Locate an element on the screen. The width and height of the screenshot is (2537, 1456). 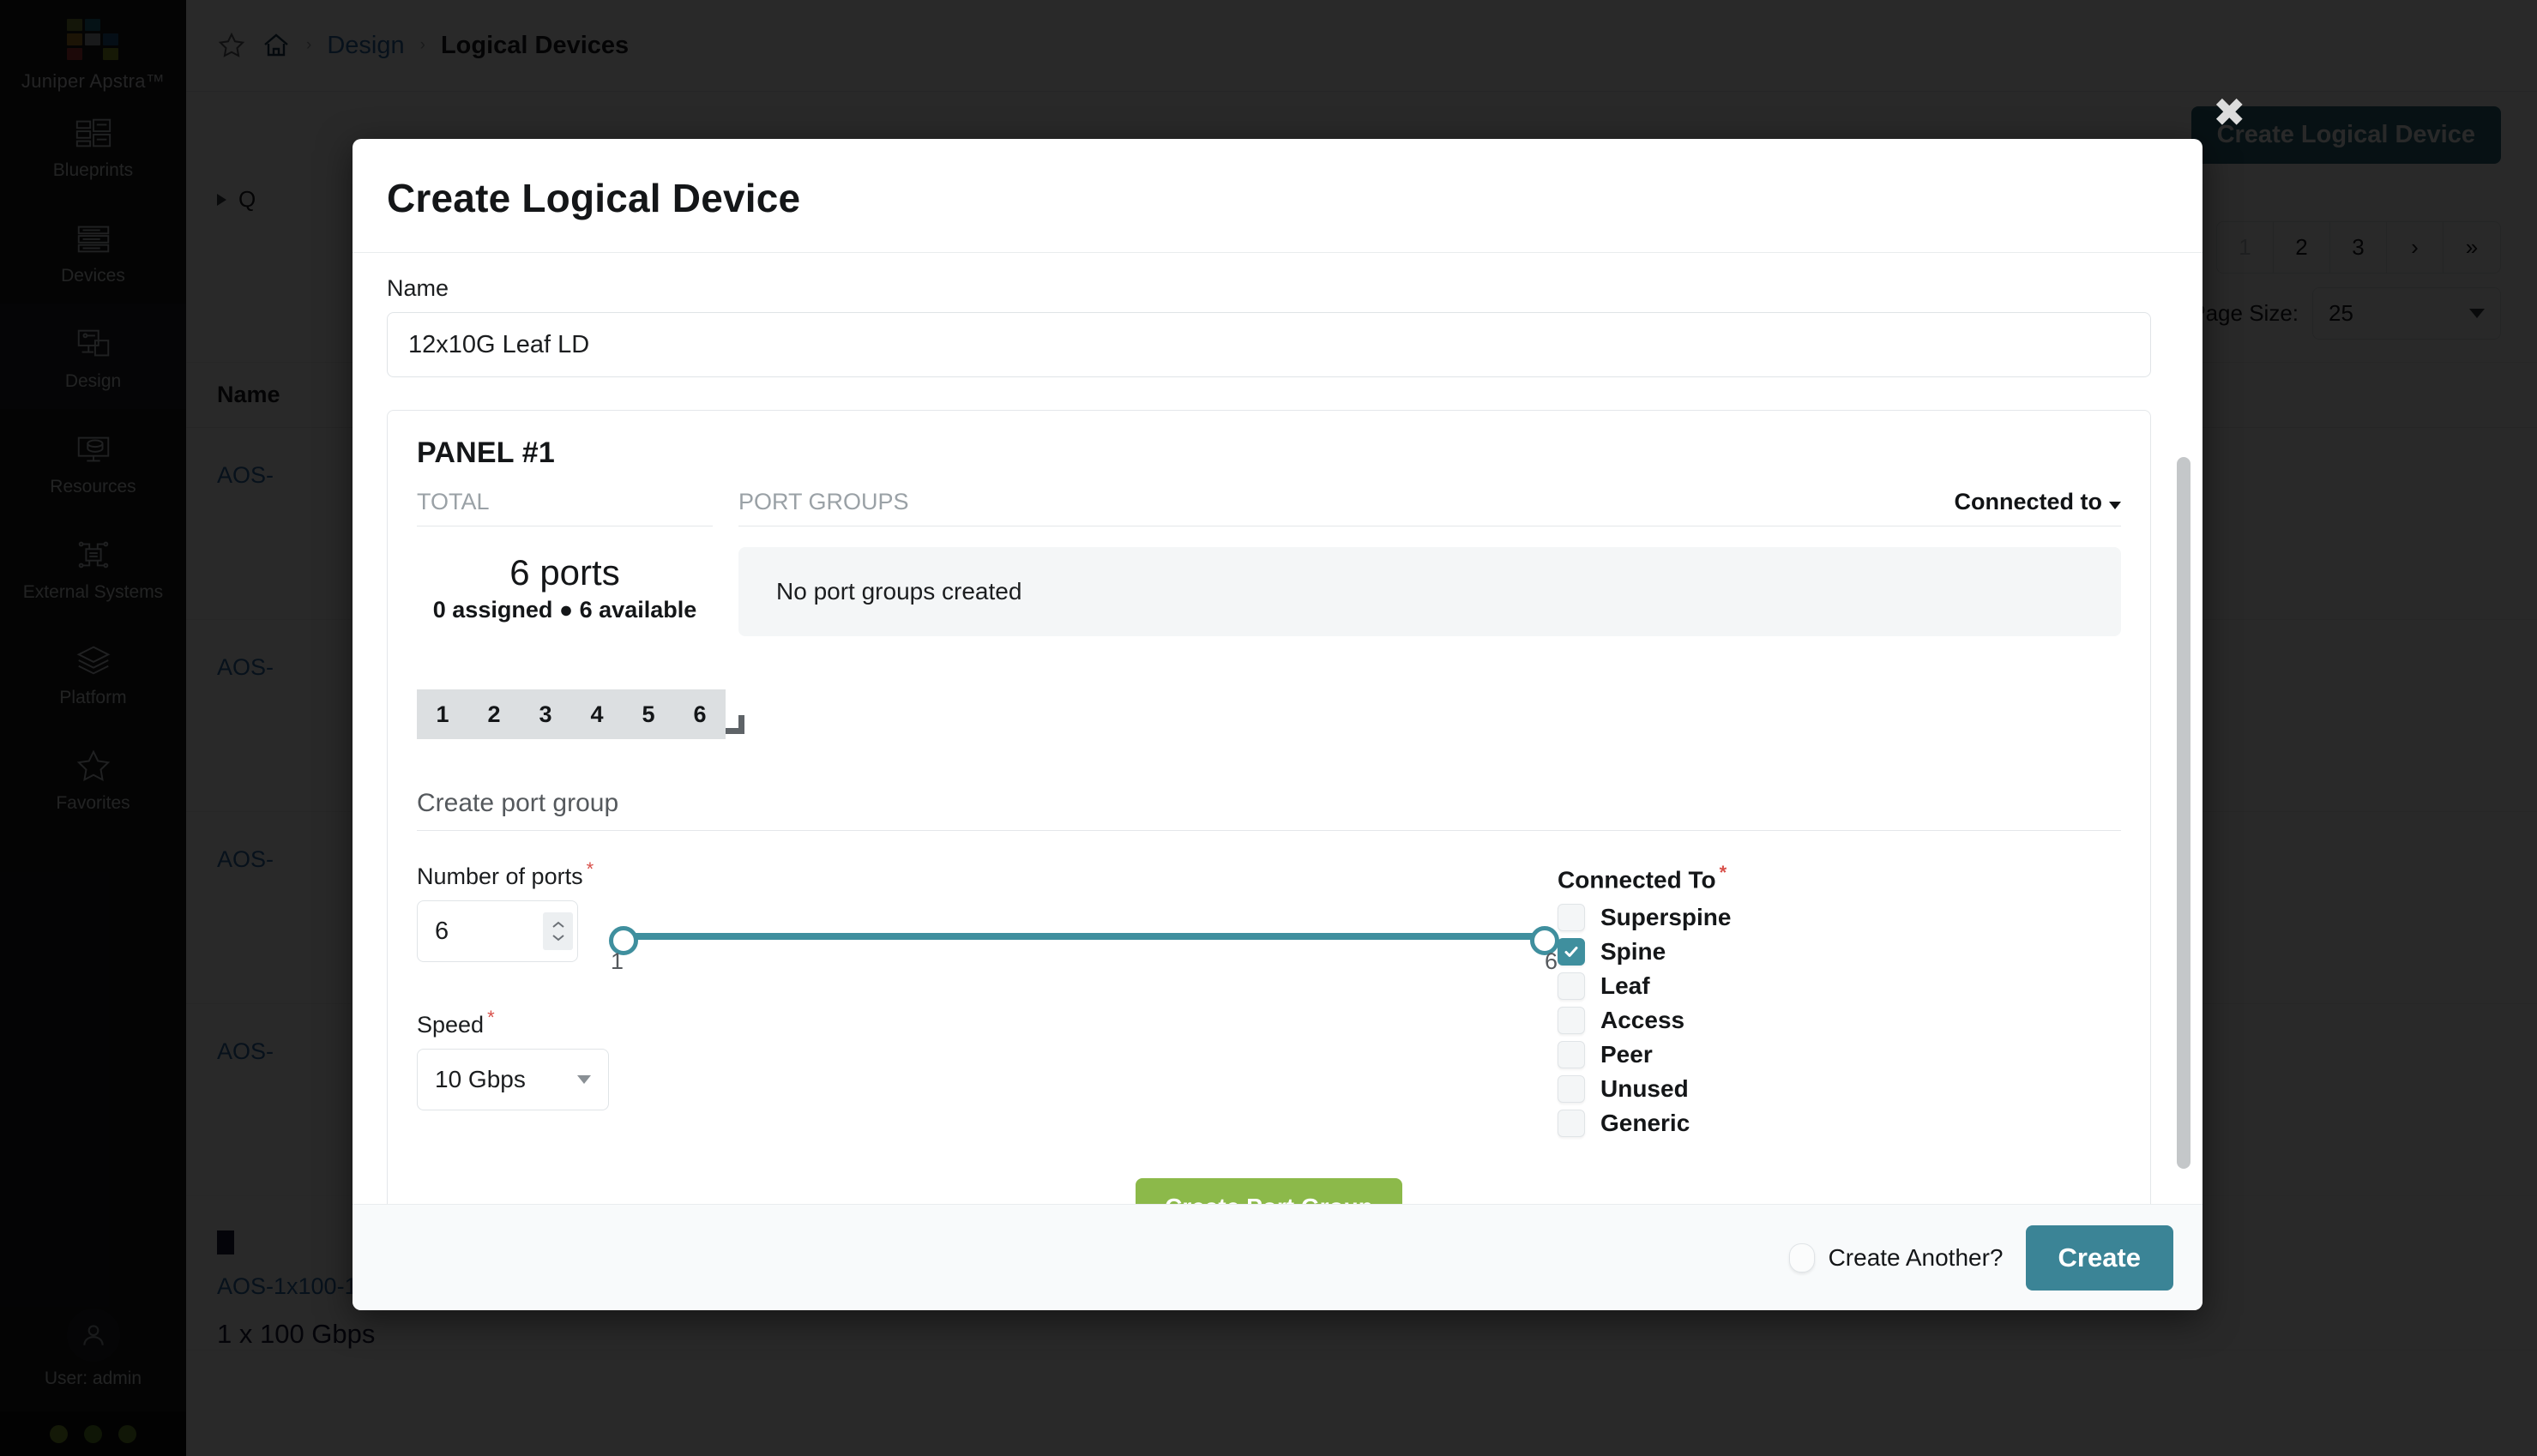
checkbox-generic: Generic is located at coordinates (1840, 1123).